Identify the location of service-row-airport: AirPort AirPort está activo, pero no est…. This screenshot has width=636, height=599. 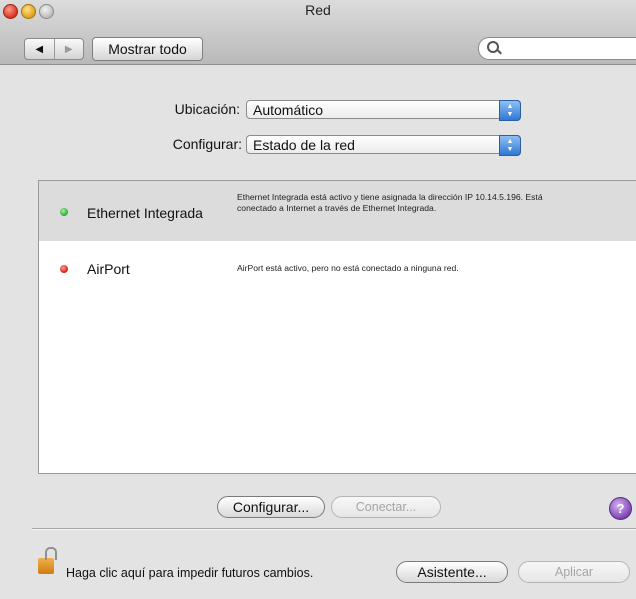
(337, 266).